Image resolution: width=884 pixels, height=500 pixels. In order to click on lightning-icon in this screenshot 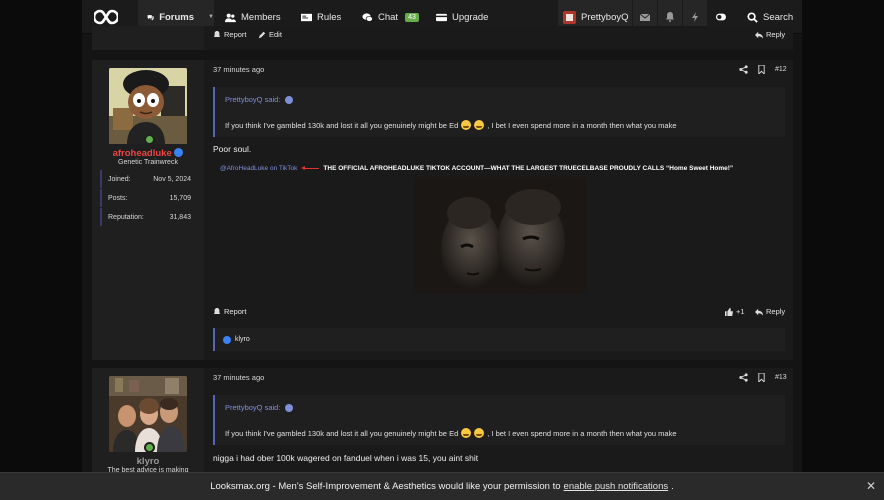, I will do `click(695, 17)`.